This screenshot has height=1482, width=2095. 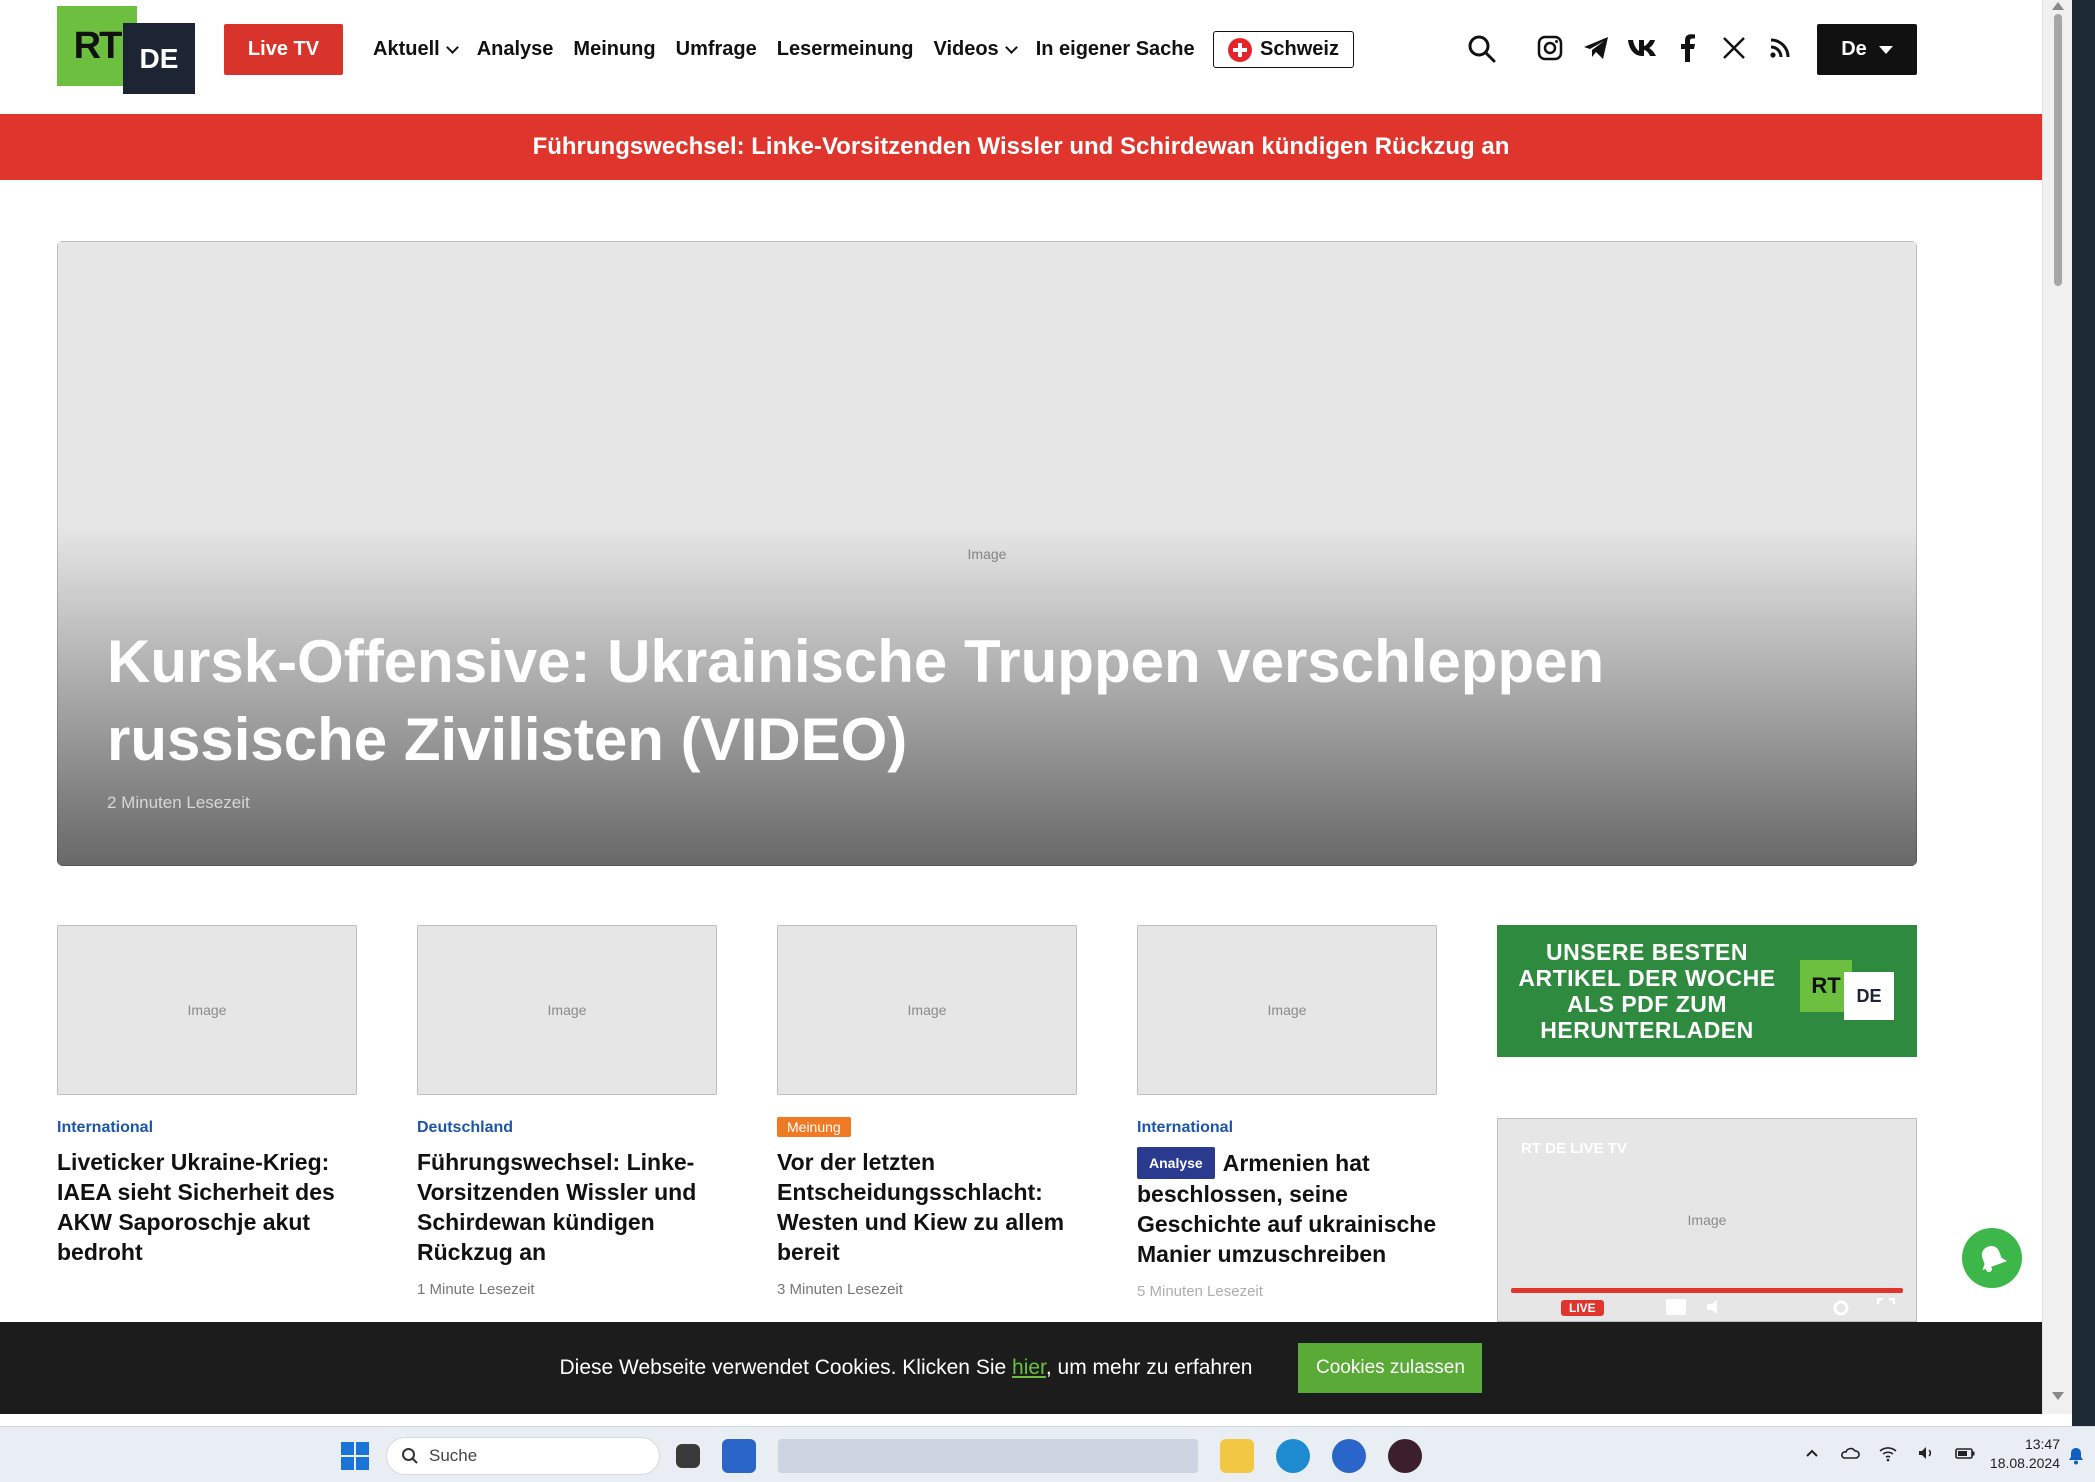 What do you see at coordinates (1029, 1367) in the screenshot?
I see `cookie-info-link: hier` at bounding box center [1029, 1367].